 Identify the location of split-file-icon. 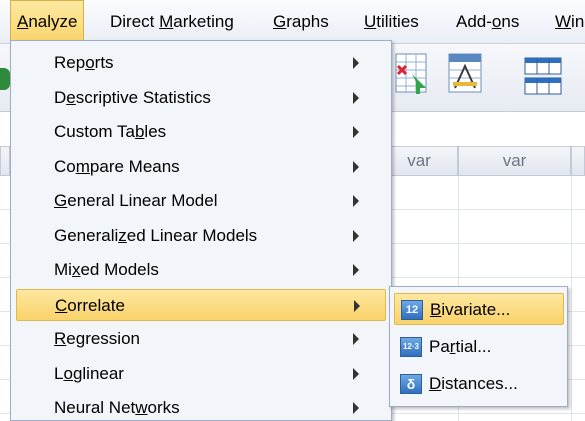
(543, 74).